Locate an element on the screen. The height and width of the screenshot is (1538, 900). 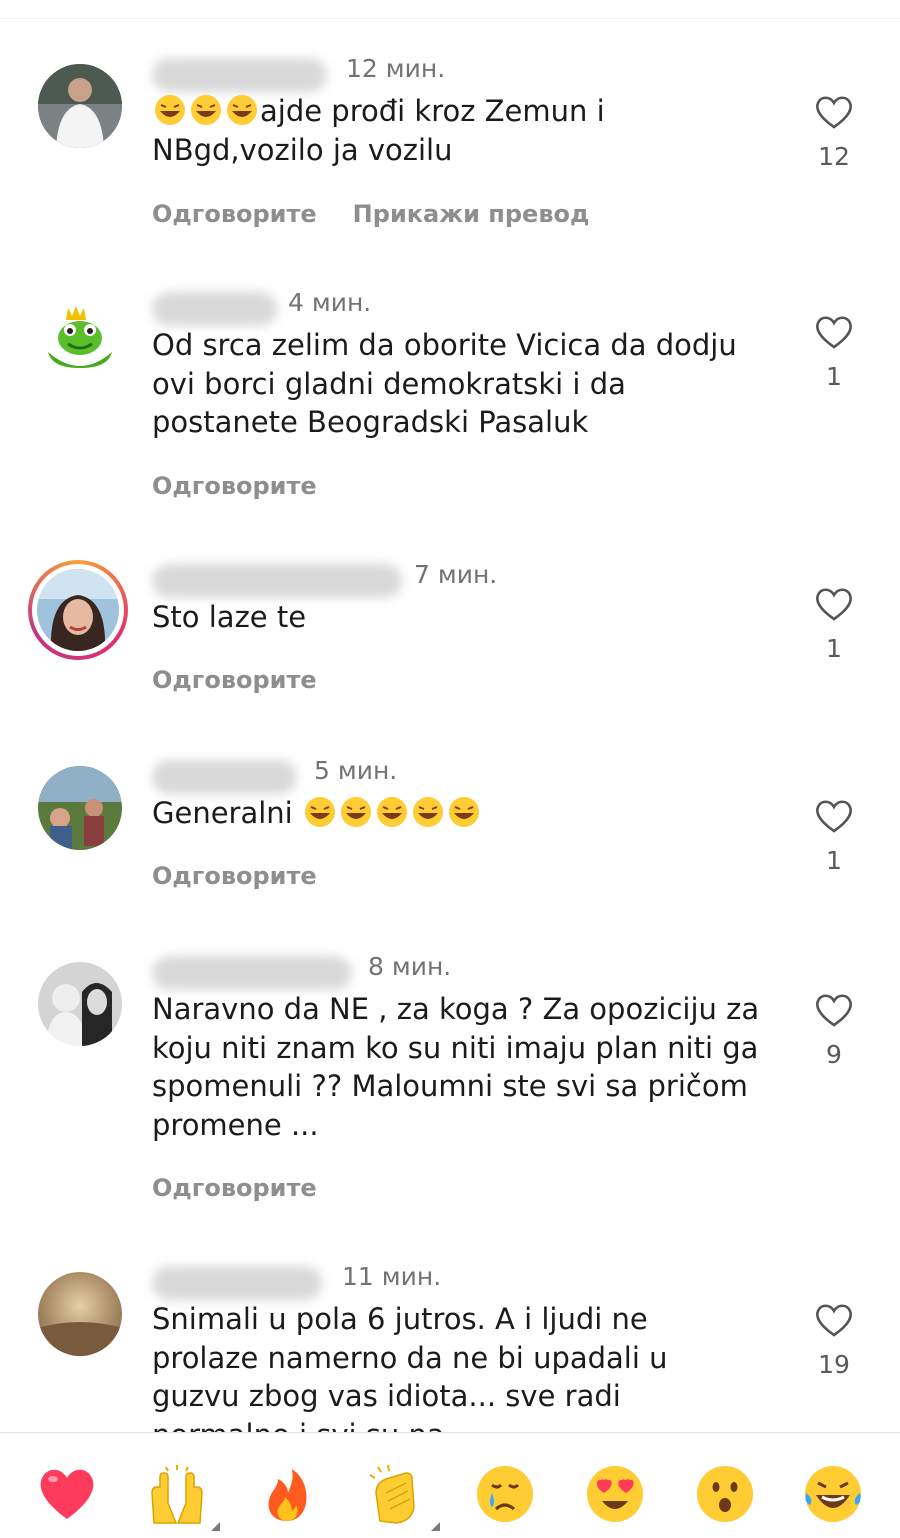
comment-actions: Одговорите Прикажи превод is located at coordinates (388, 214).